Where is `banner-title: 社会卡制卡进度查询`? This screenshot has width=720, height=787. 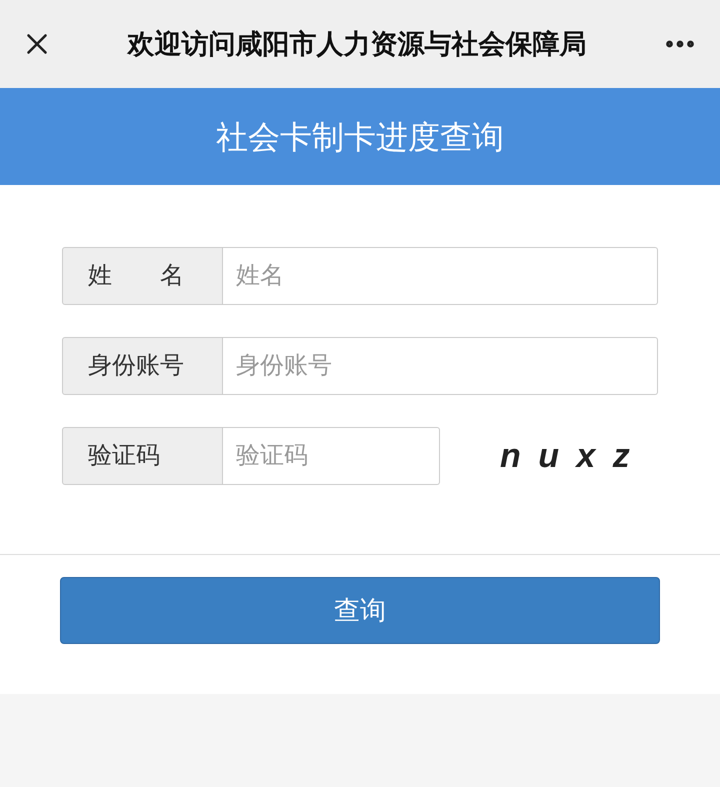 banner-title: 社会卡制卡进度查询 is located at coordinates (360, 137).